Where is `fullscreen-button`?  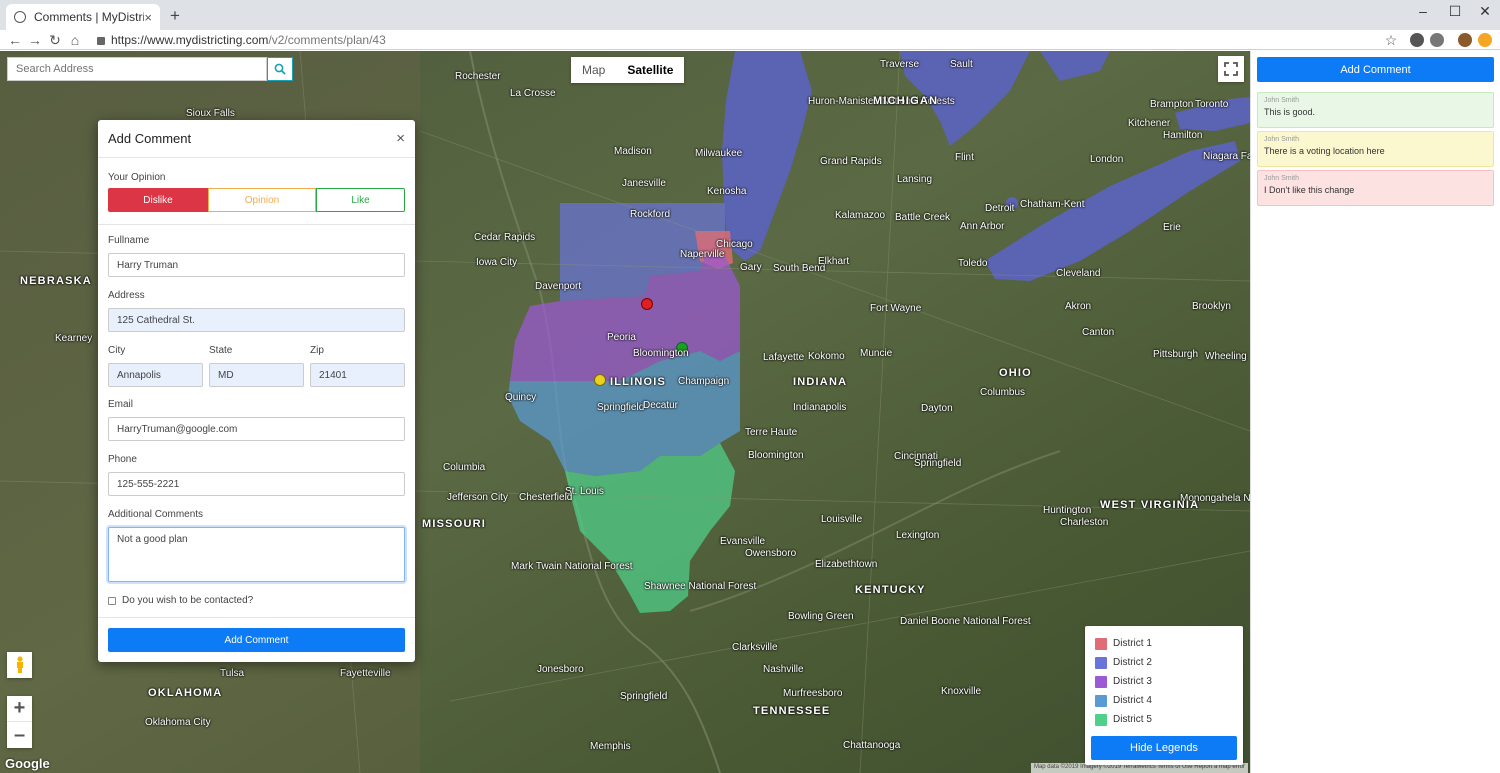 fullscreen-button is located at coordinates (1231, 69).